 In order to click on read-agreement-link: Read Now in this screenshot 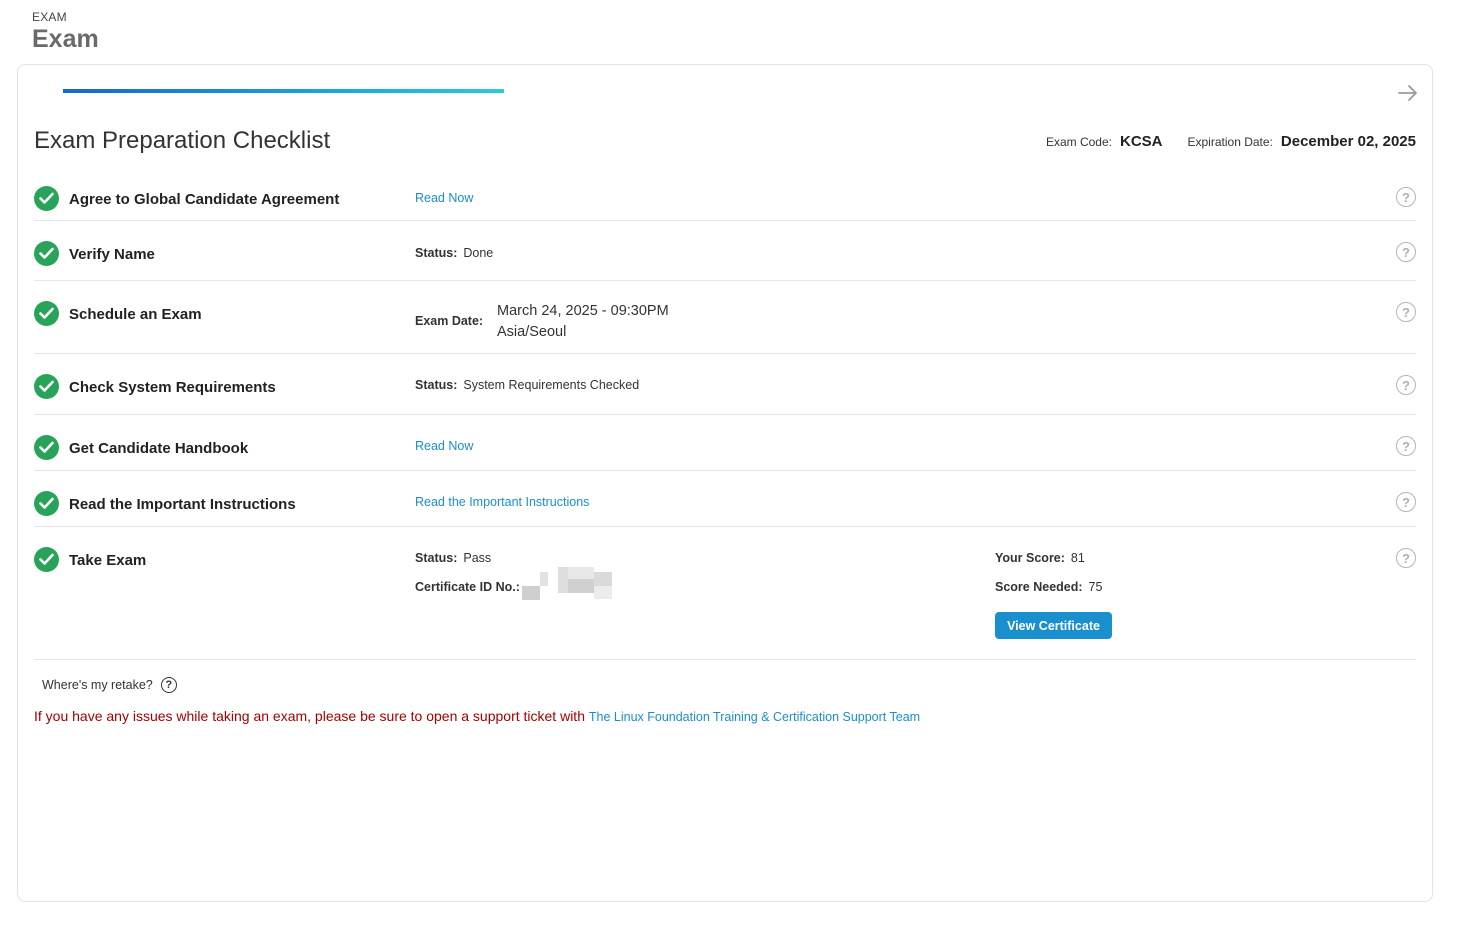, I will do `click(444, 198)`.